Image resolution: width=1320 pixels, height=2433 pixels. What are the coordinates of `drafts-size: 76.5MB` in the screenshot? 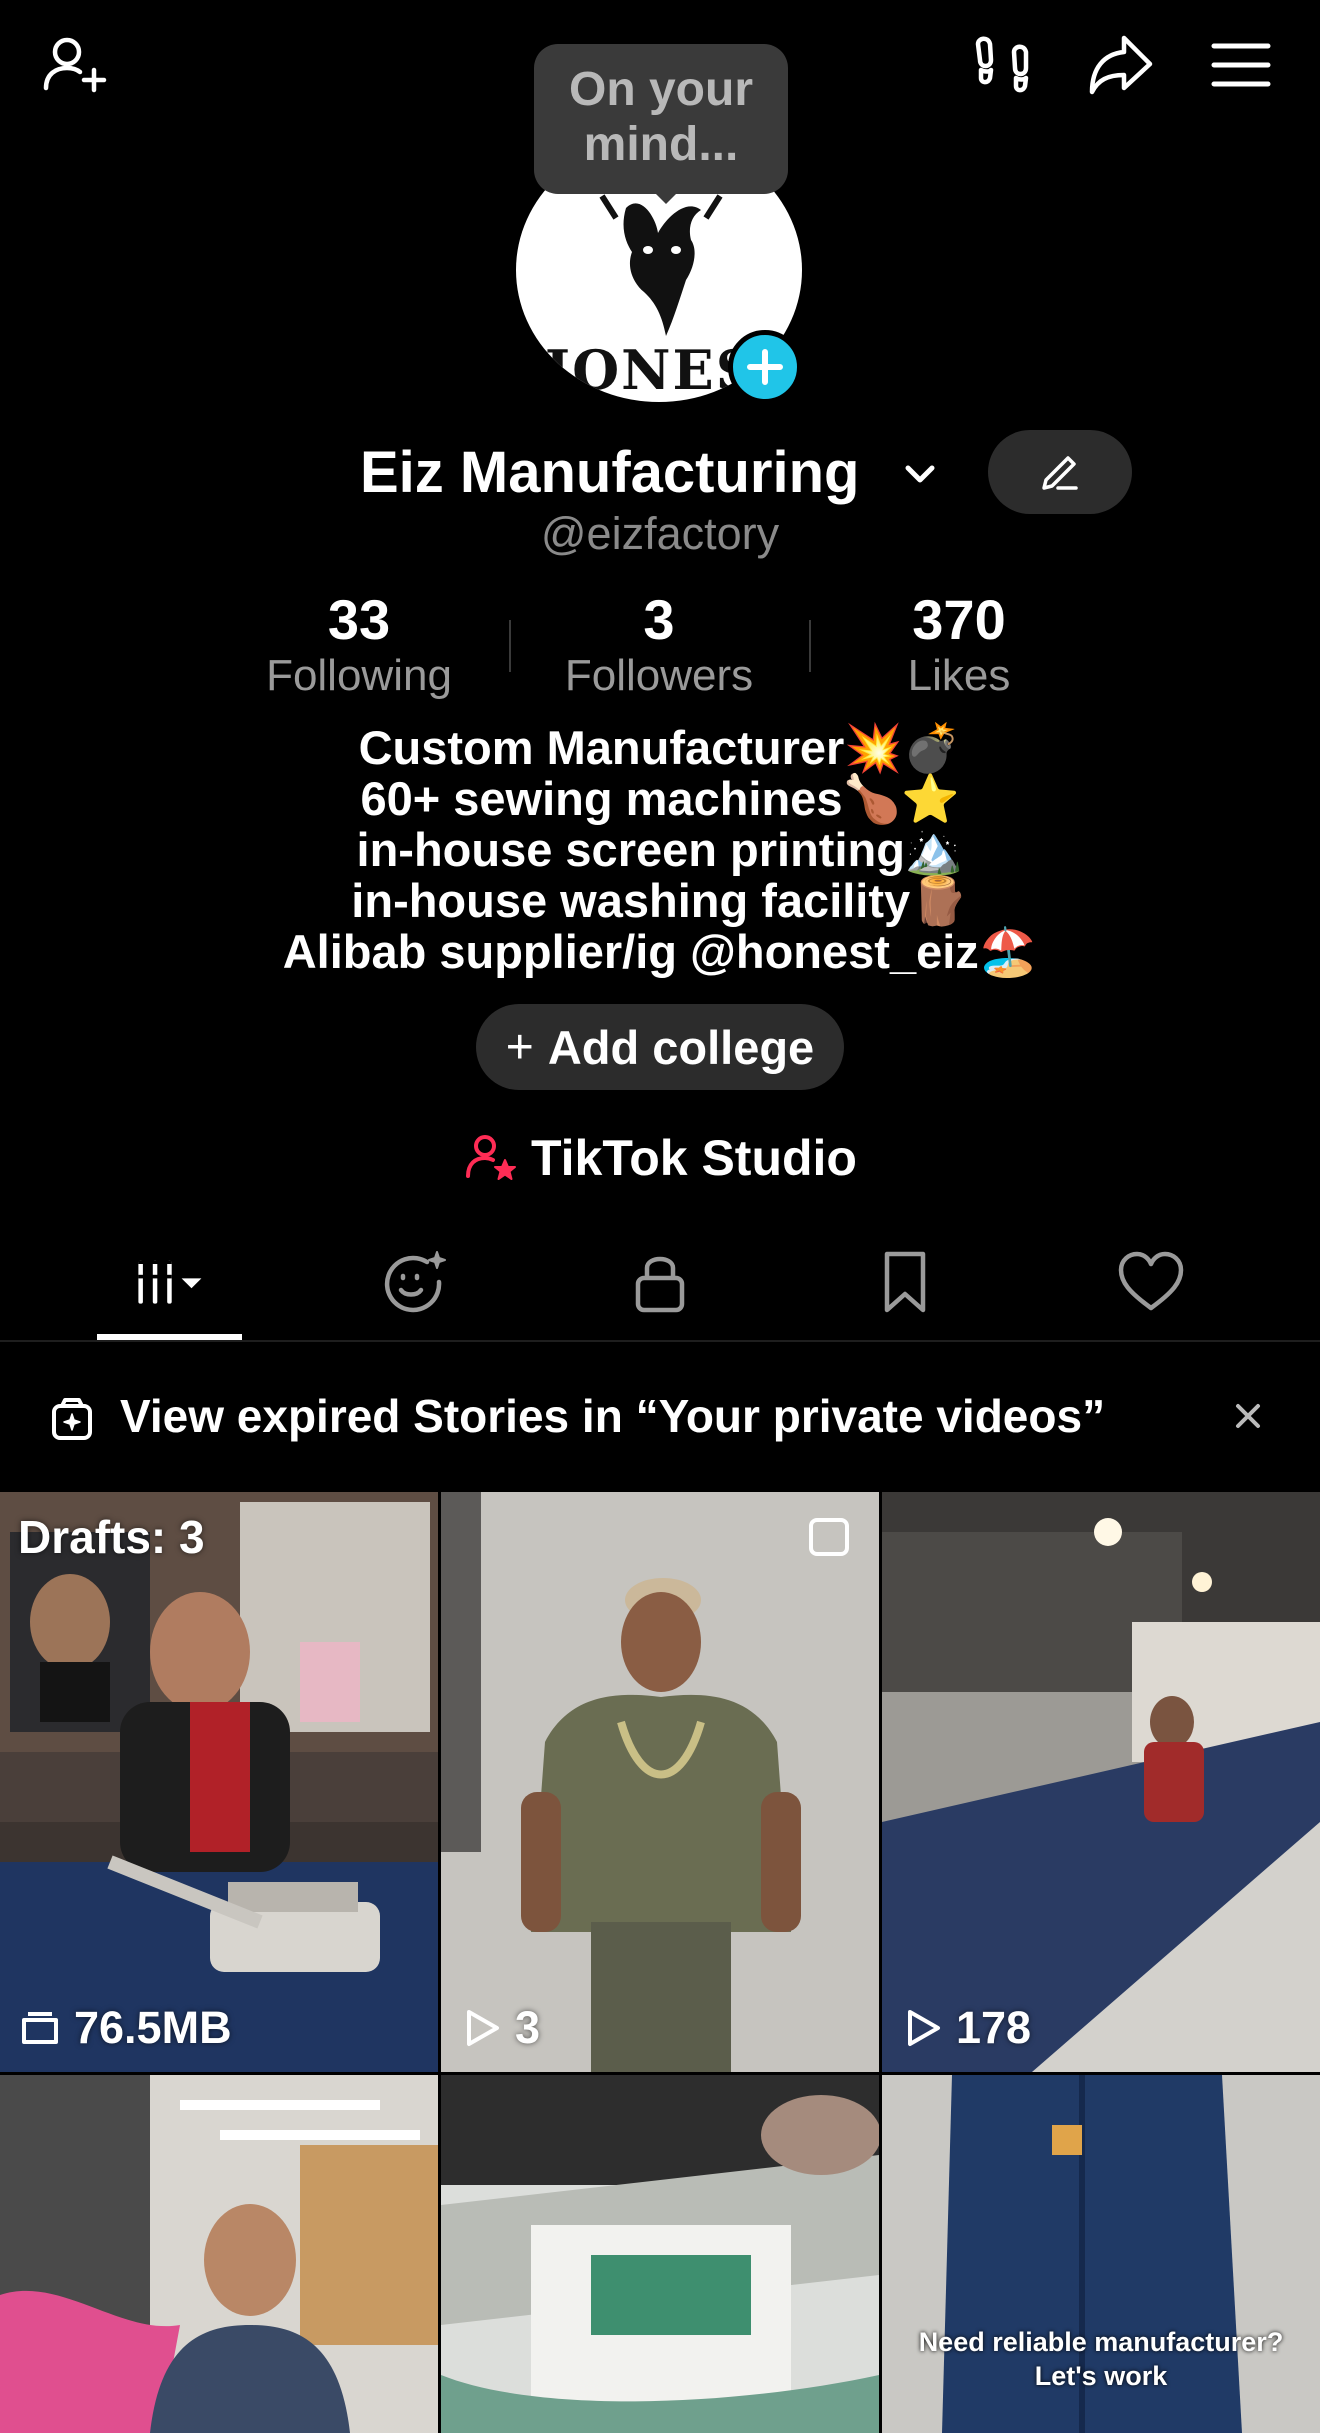 It's located at (125, 2028).